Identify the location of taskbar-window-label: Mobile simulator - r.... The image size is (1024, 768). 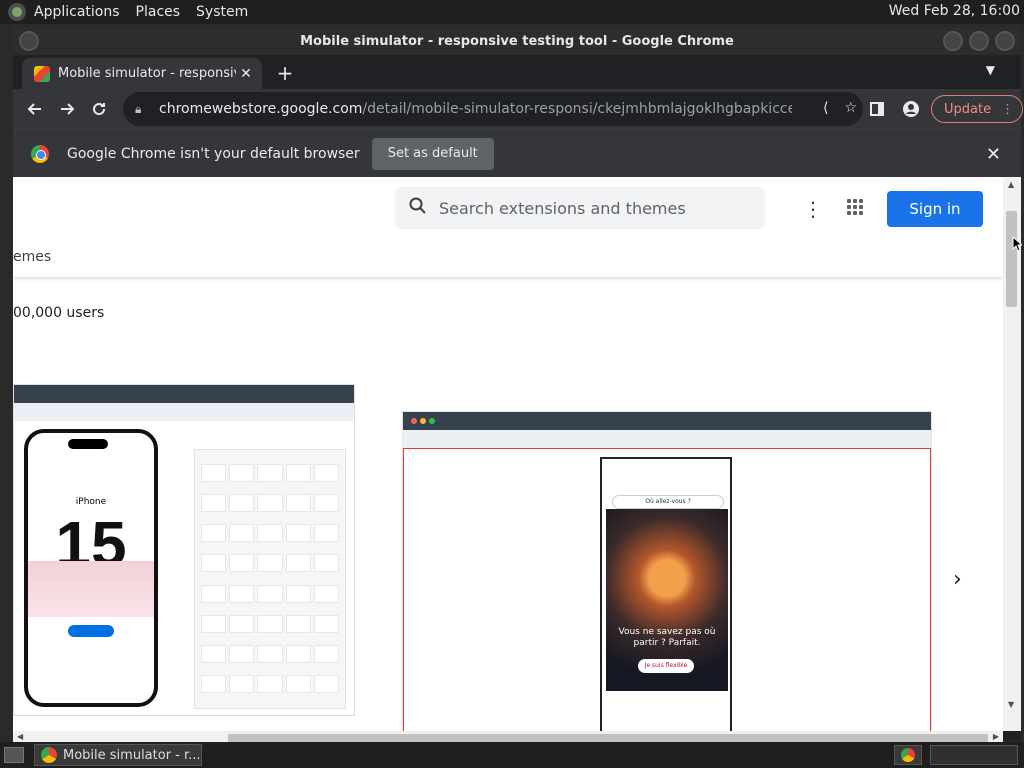
(132, 755).